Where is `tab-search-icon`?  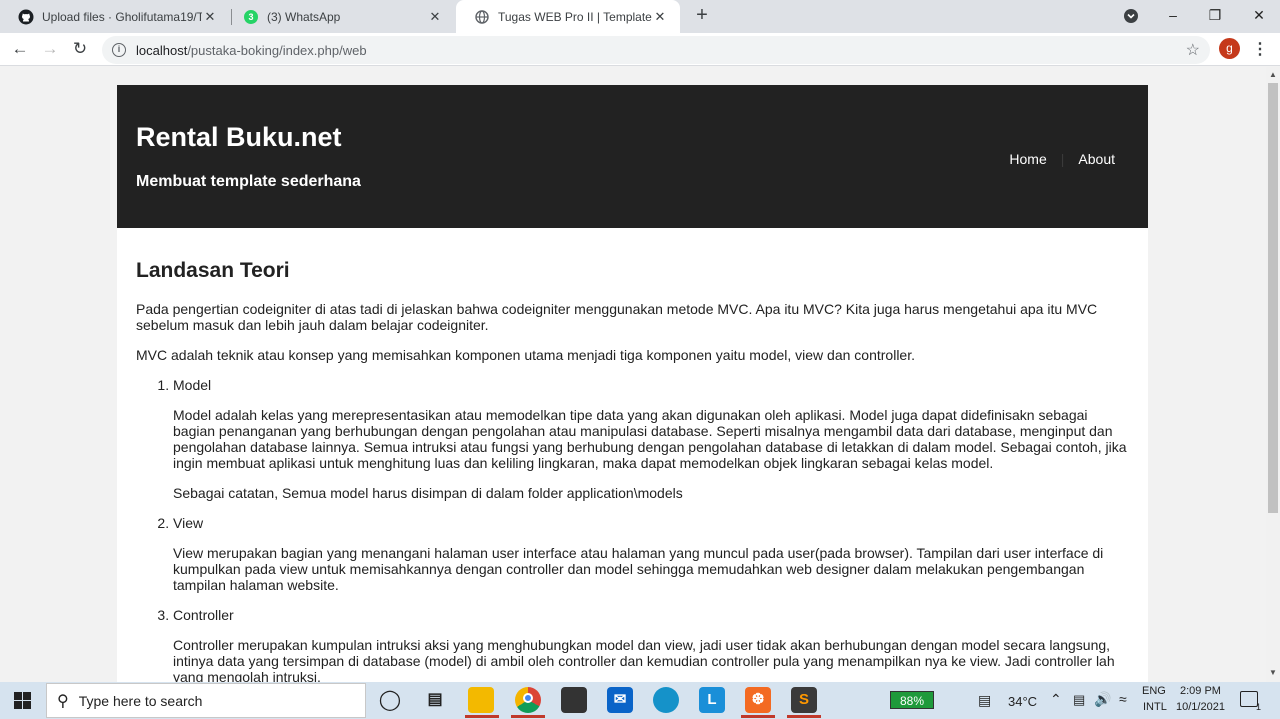
tab-search-icon is located at coordinates (1131, 16).